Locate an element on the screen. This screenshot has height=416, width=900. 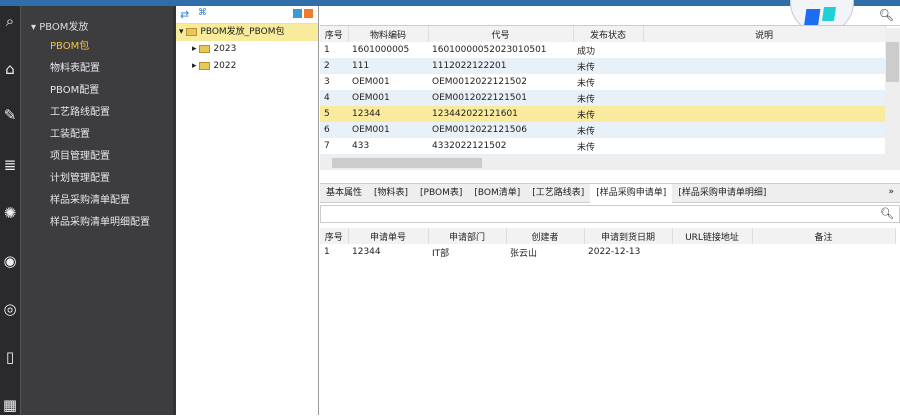
table-cell: OEM0012022121501 is located at coordinates (500, 98).